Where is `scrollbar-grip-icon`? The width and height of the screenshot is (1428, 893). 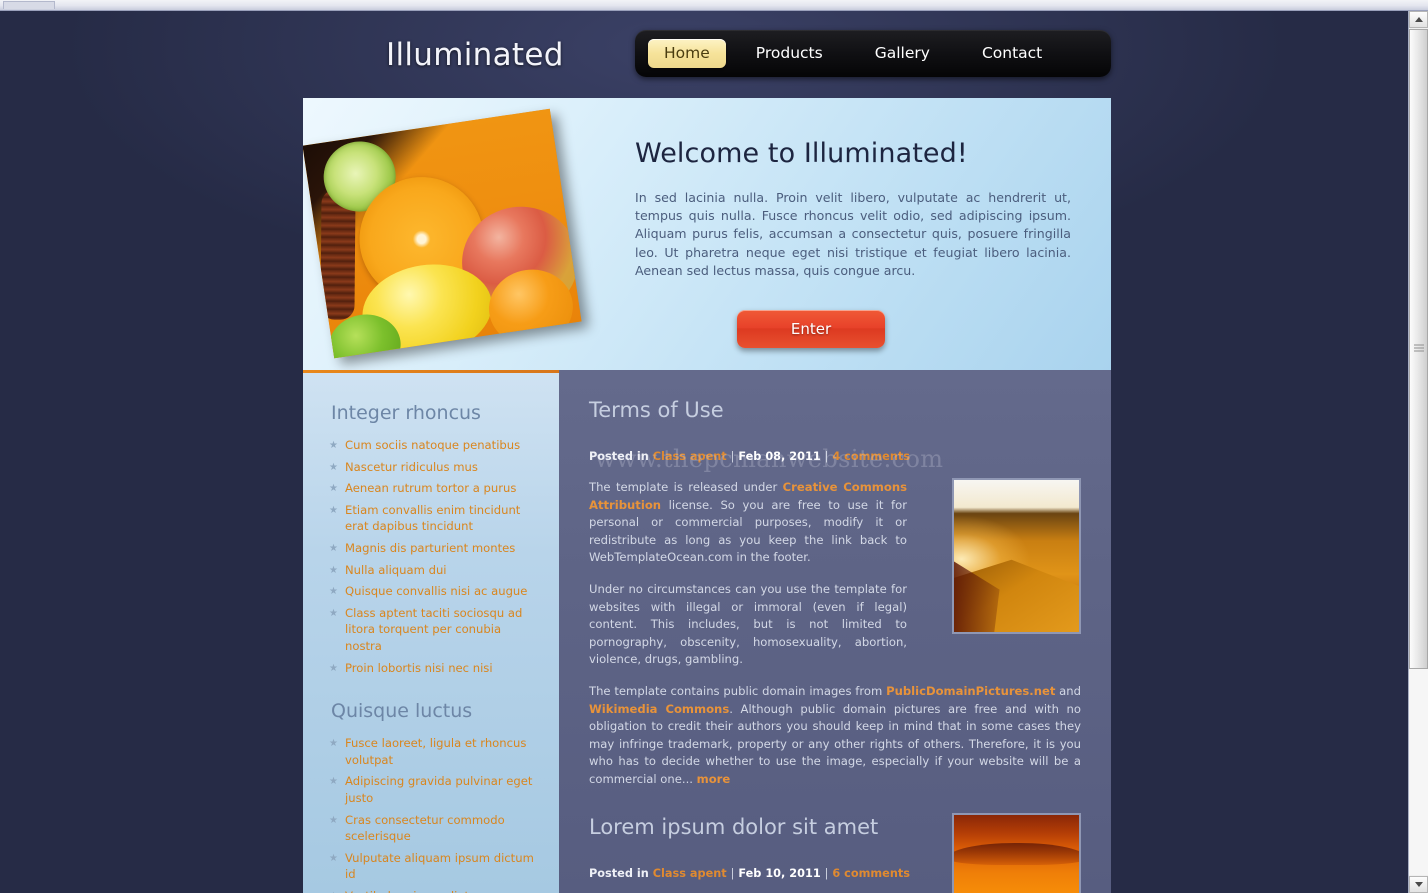 scrollbar-grip-icon is located at coordinates (1418, 349).